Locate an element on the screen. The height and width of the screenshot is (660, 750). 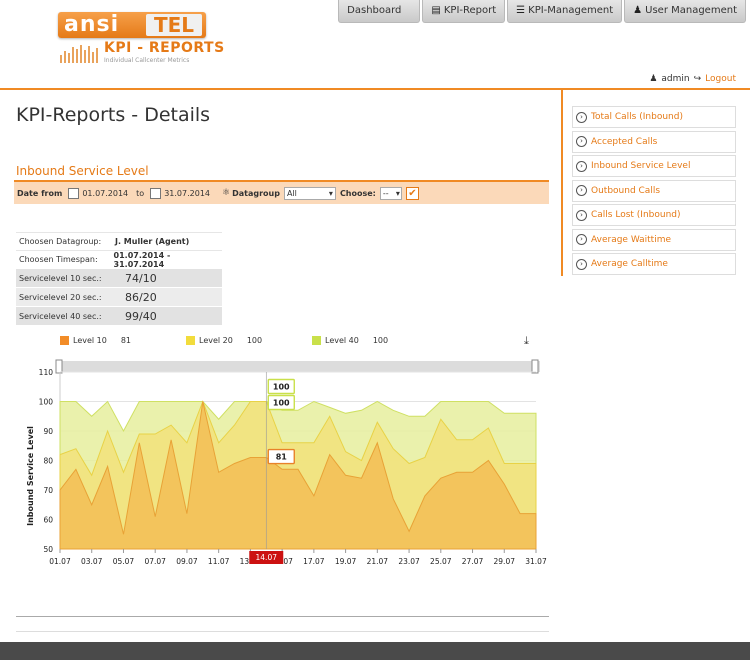
sidebar-divider is located at coordinates (562, 183).